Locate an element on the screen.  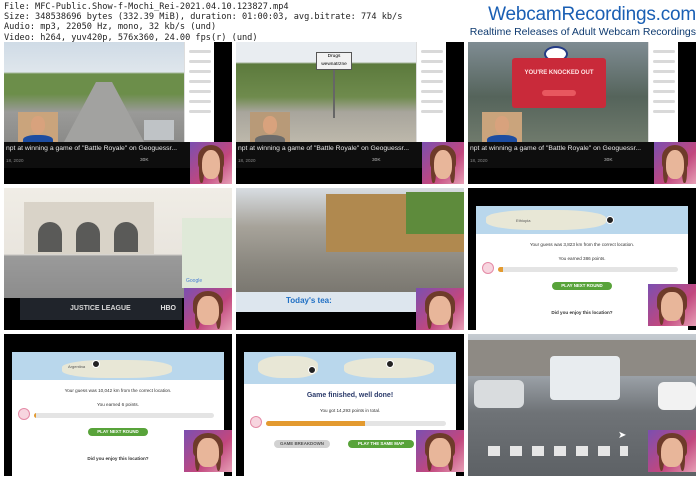
google-logo: Google is located at coordinates (194, 281).